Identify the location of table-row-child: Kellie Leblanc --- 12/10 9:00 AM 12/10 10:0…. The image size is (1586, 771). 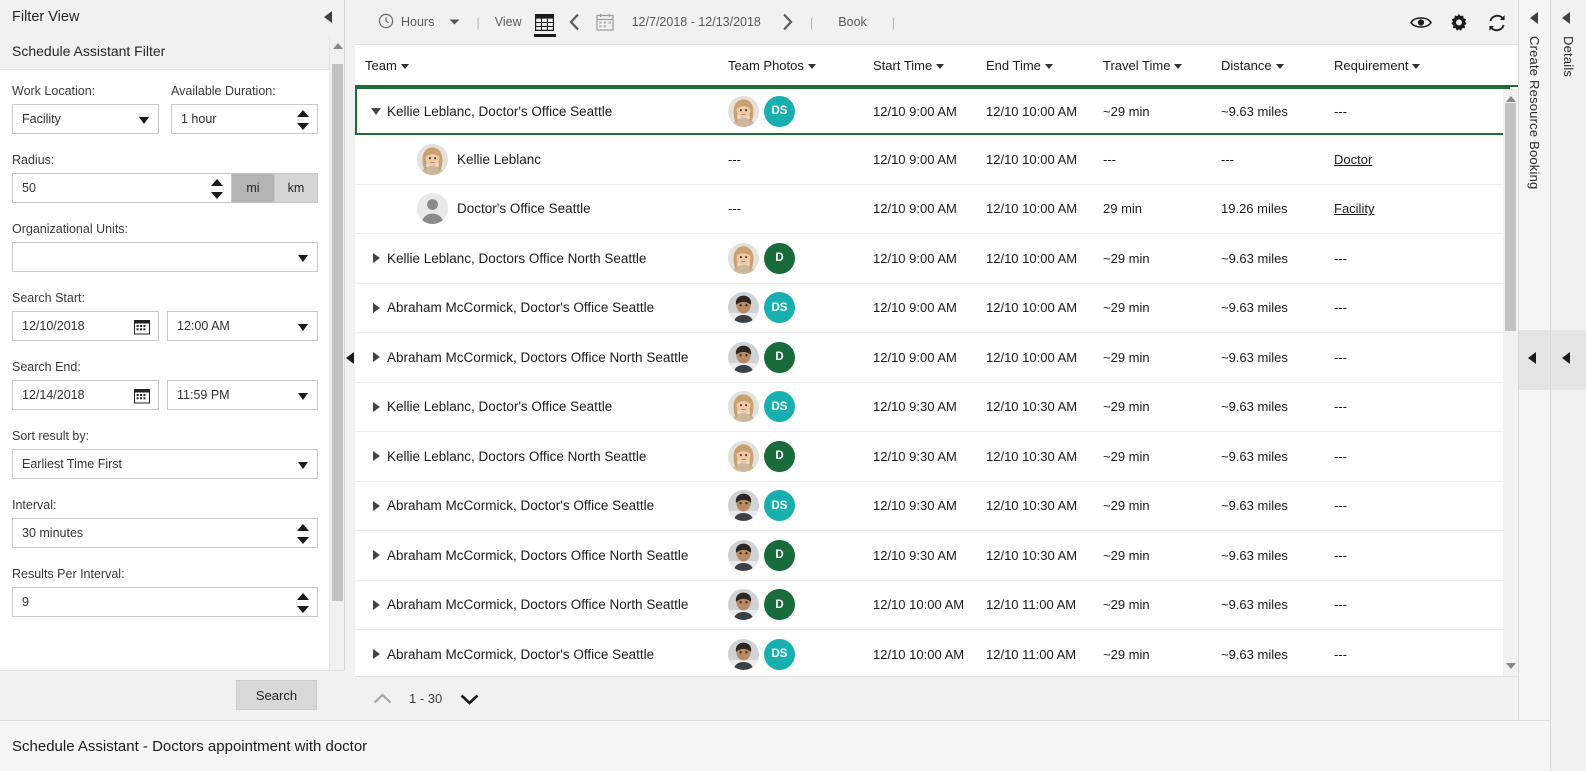
(936, 160).